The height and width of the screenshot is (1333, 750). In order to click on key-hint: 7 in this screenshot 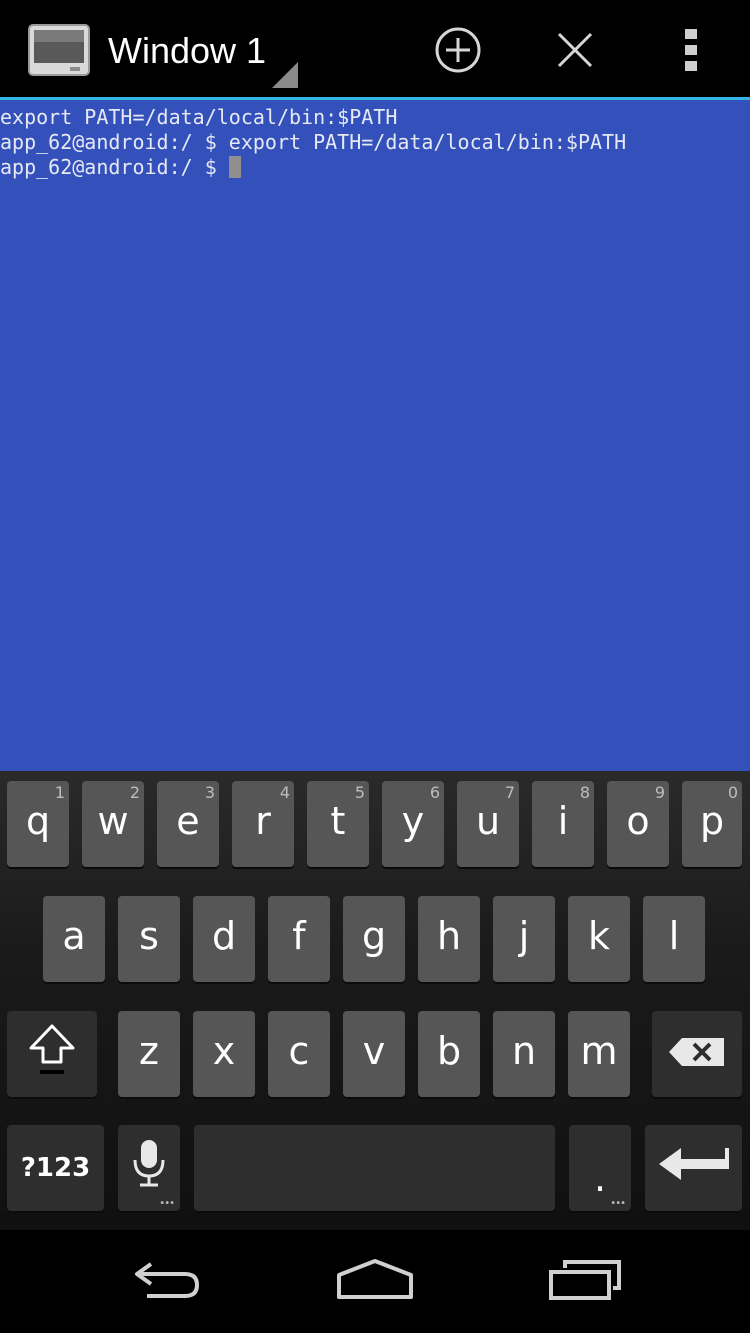, I will do `click(509, 792)`.